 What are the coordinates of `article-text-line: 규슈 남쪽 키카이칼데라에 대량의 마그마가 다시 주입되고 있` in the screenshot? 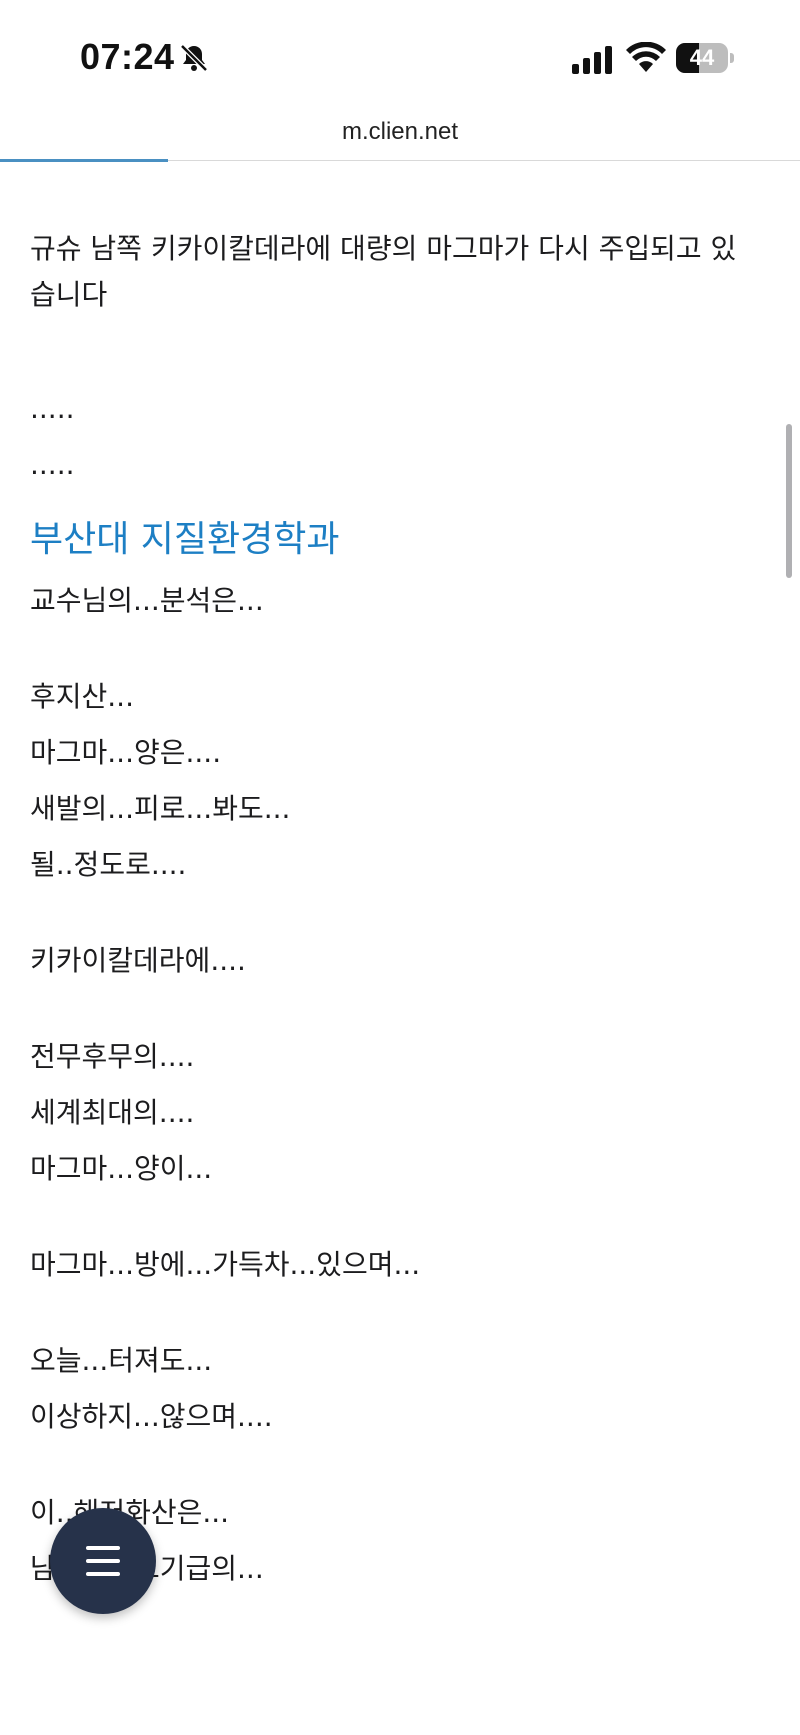 It's located at (383, 248).